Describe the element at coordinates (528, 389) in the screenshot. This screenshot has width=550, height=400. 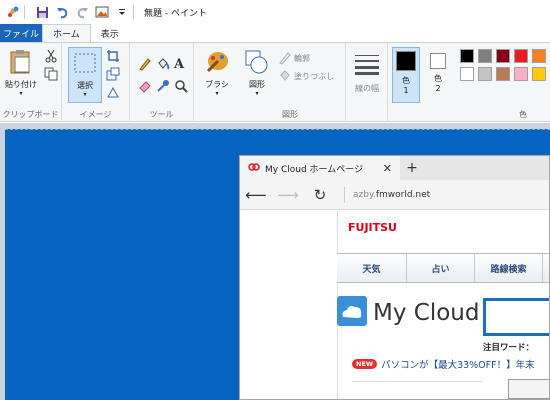
I see `page-bottom-box` at that location.